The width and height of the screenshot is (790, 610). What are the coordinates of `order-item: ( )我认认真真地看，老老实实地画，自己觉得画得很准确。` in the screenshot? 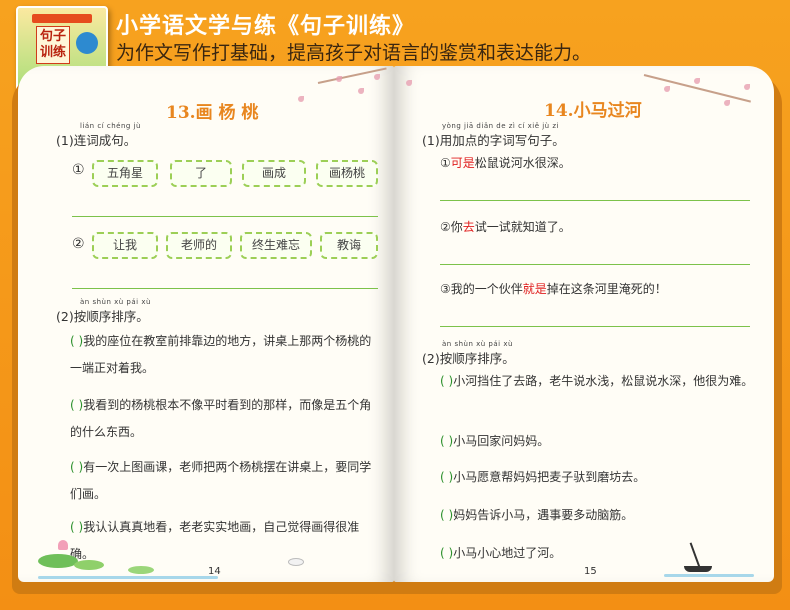 It's located at (226, 541).